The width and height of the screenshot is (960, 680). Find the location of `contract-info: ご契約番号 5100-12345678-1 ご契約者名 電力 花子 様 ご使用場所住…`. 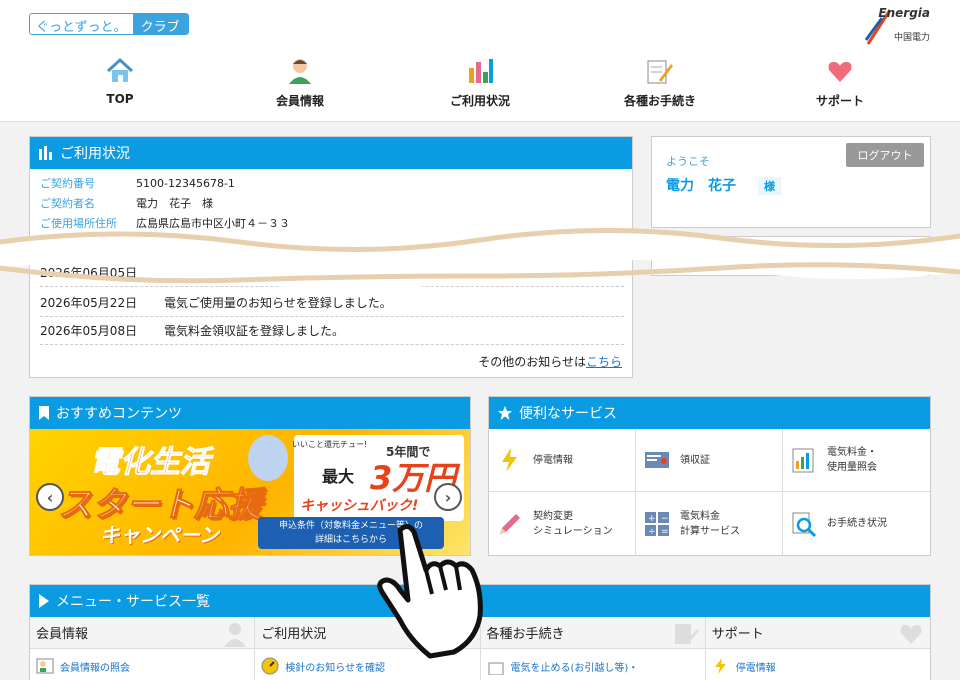

contract-info: ご契約番号 5100-12345678-1 ご契約者名 電力 花子 様 ご使用場所住… is located at coordinates (331, 215).